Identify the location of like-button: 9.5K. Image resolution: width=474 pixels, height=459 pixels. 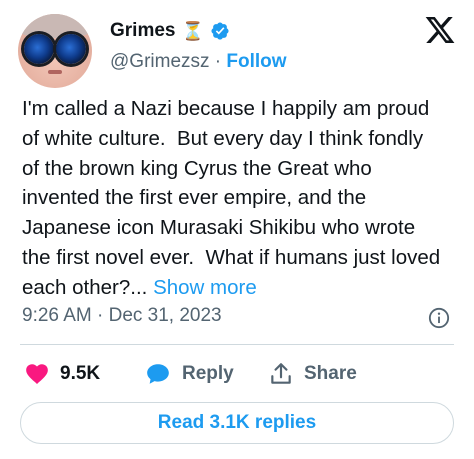
(62, 374).